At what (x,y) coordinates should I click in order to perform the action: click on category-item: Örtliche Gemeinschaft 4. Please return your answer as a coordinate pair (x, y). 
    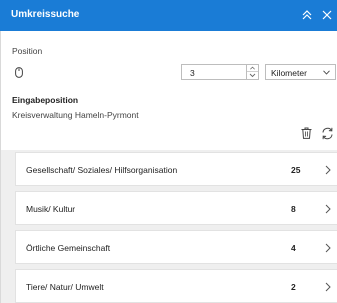
    Looking at the image, I should click on (176, 247).